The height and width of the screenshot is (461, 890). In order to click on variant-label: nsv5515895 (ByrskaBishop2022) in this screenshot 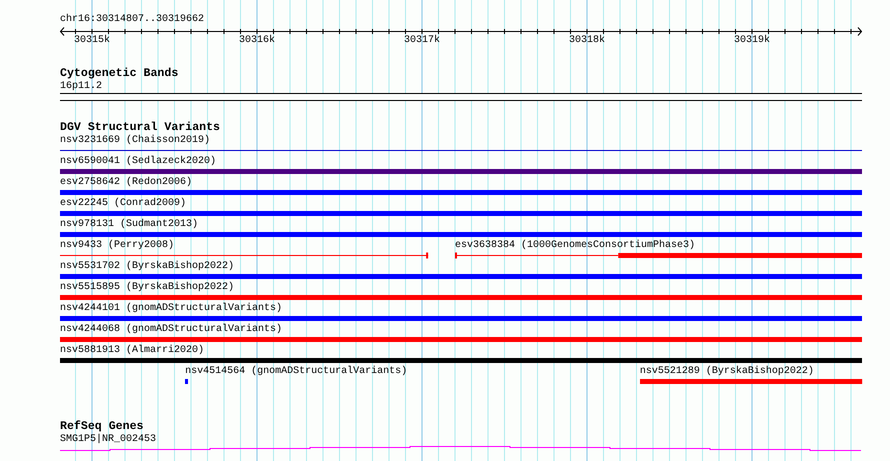, I will do `click(147, 288)`.